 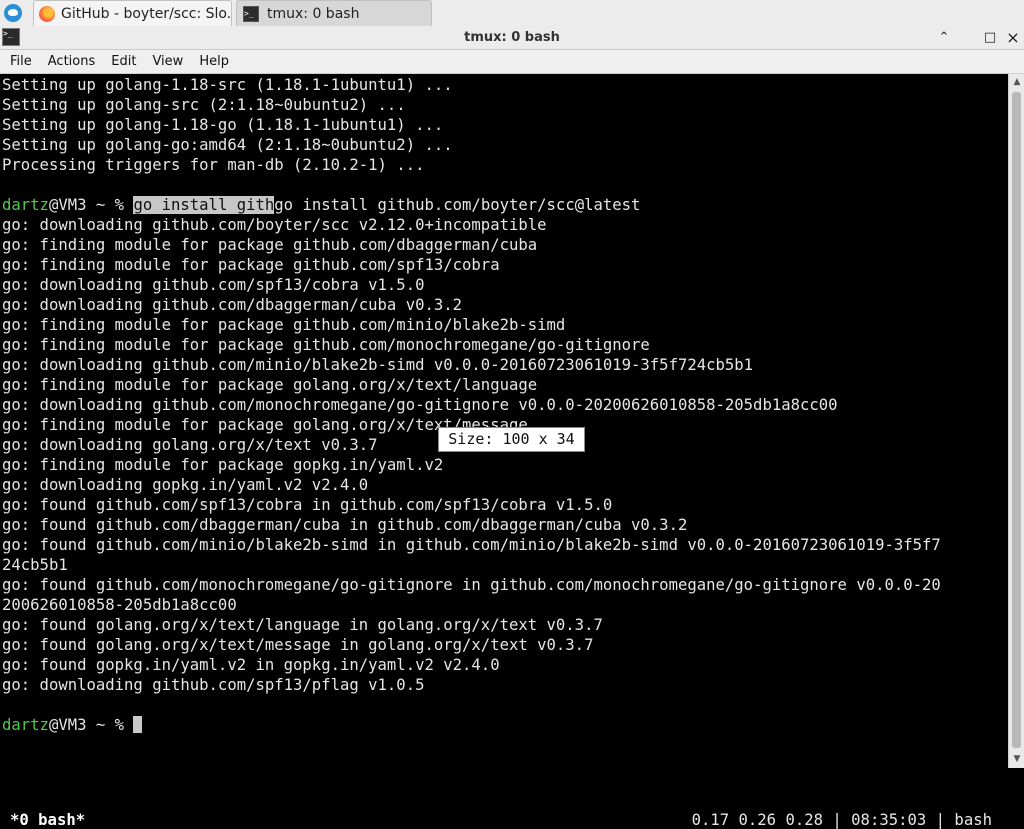 I want to click on scroll-down-arrow-icon: ▼, so click(x=1016, y=759).